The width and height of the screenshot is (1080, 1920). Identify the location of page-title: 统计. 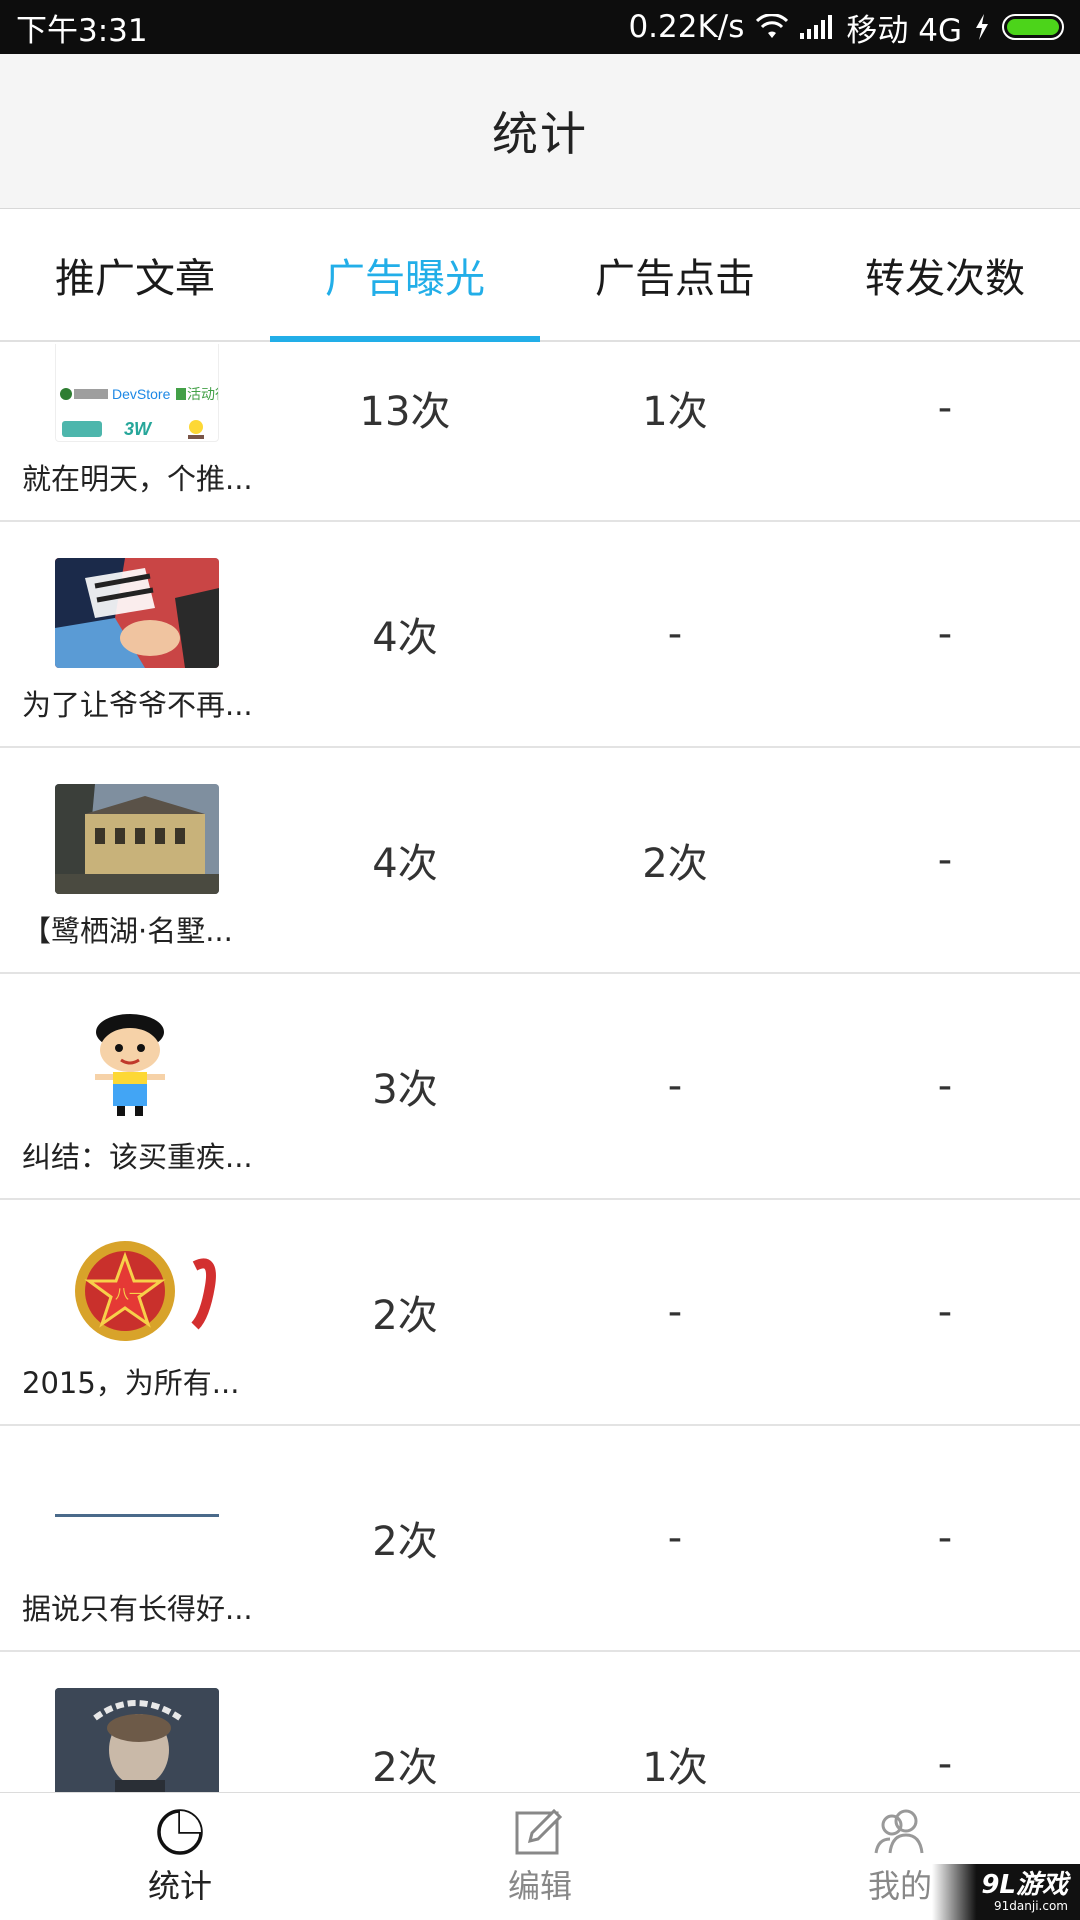
(540, 134).